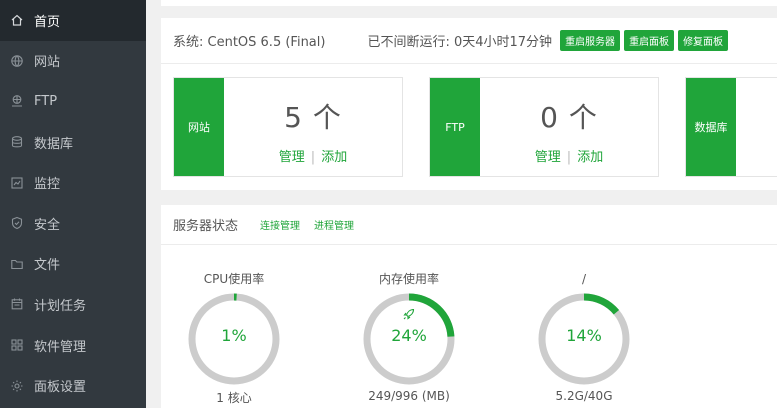  What do you see at coordinates (313, 117) in the screenshot?
I see `site-count: 5 个` at bounding box center [313, 117].